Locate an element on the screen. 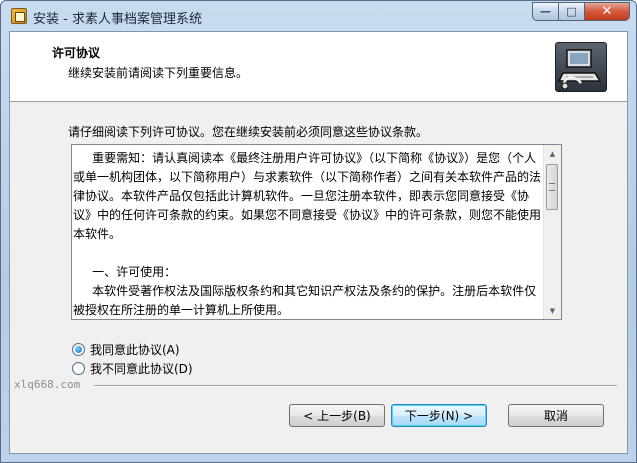 This screenshot has height=463, width=637. close-icon: ✕ is located at coordinates (607, 11).